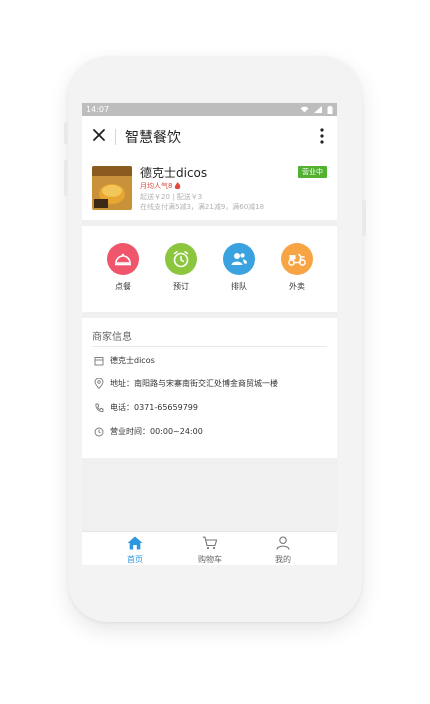 This screenshot has width=430, height=704. What do you see at coordinates (99, 360) in the screenshot?
I see `store-icon` at bounding box center [99, 360].